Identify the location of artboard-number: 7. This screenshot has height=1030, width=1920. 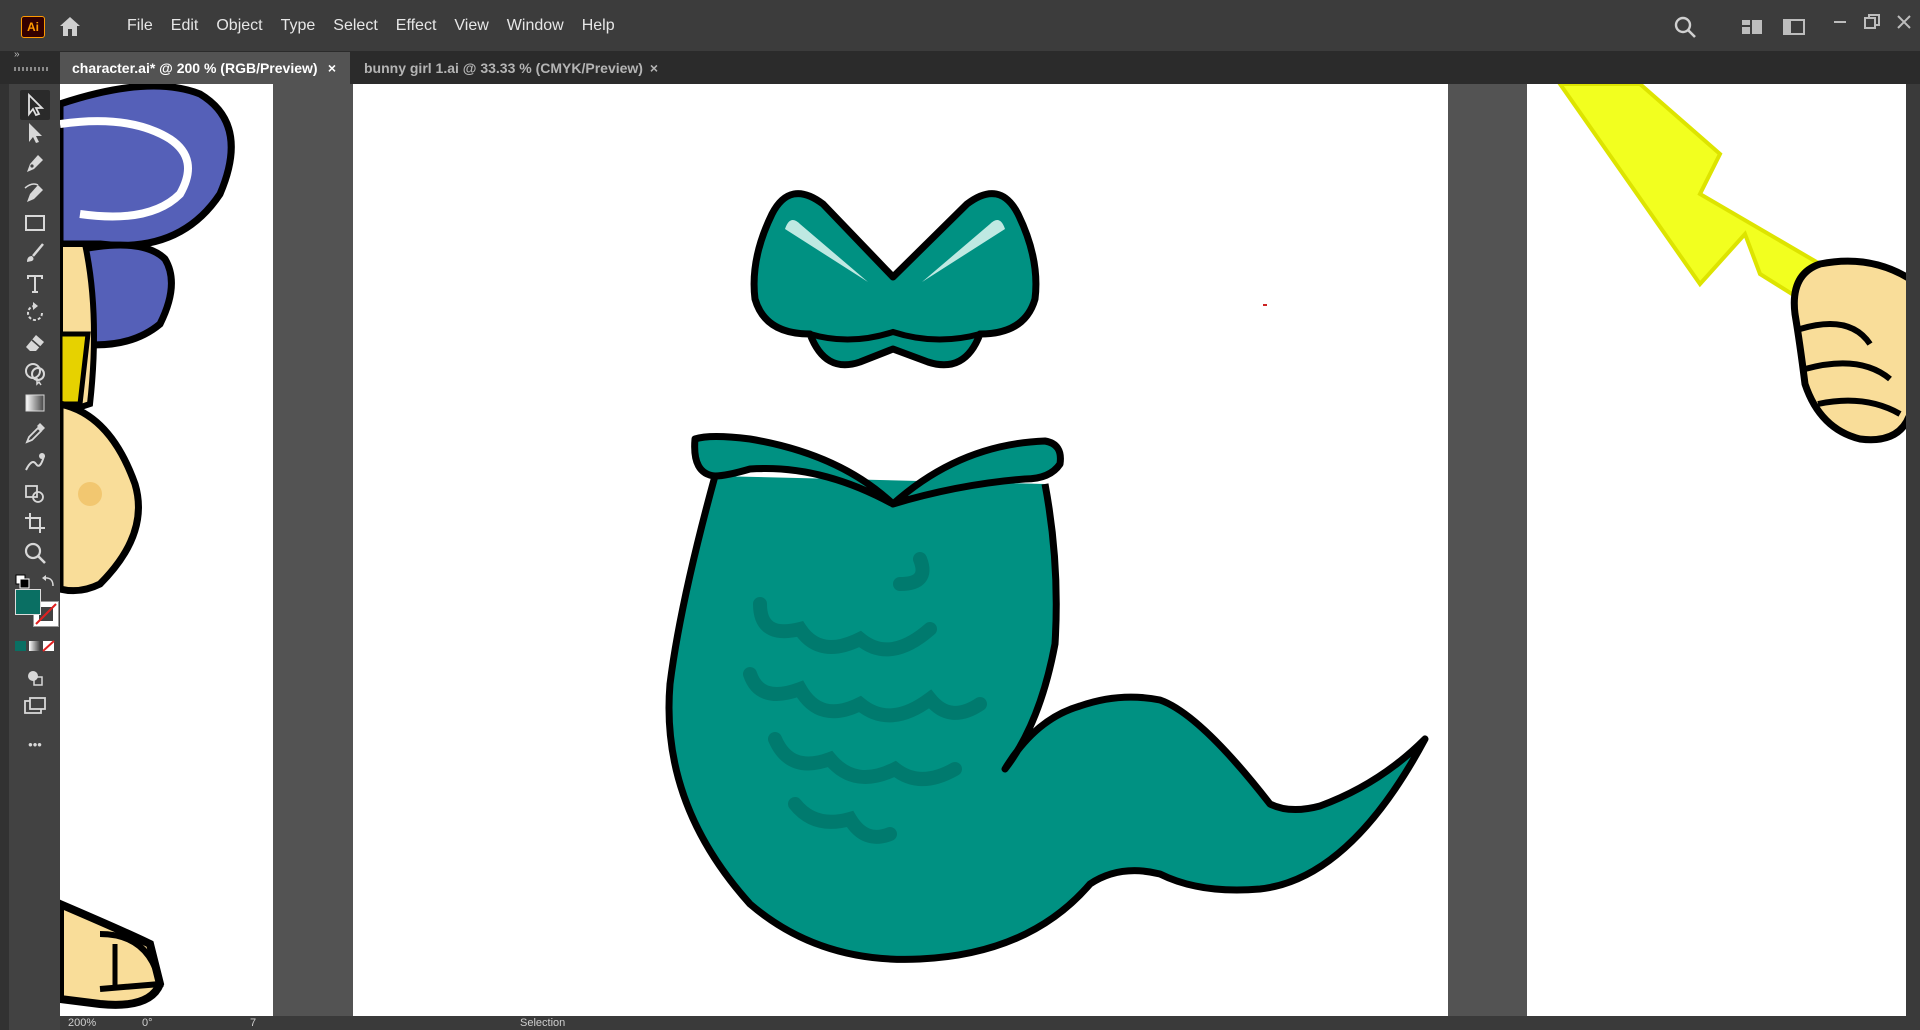
(253, 1023).